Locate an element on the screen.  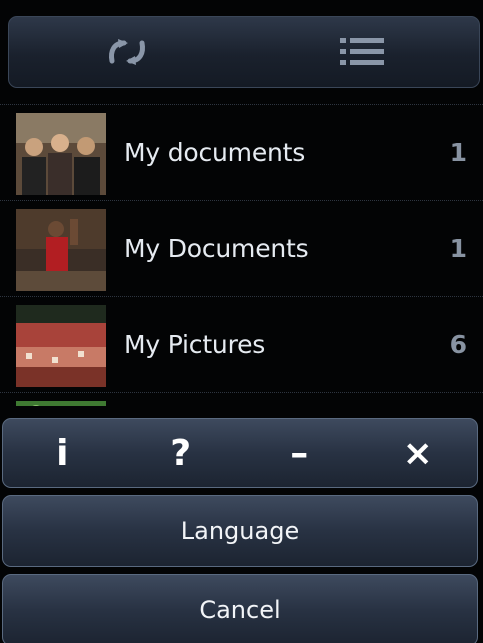
close-button: × is located at coordinates (418, 453).